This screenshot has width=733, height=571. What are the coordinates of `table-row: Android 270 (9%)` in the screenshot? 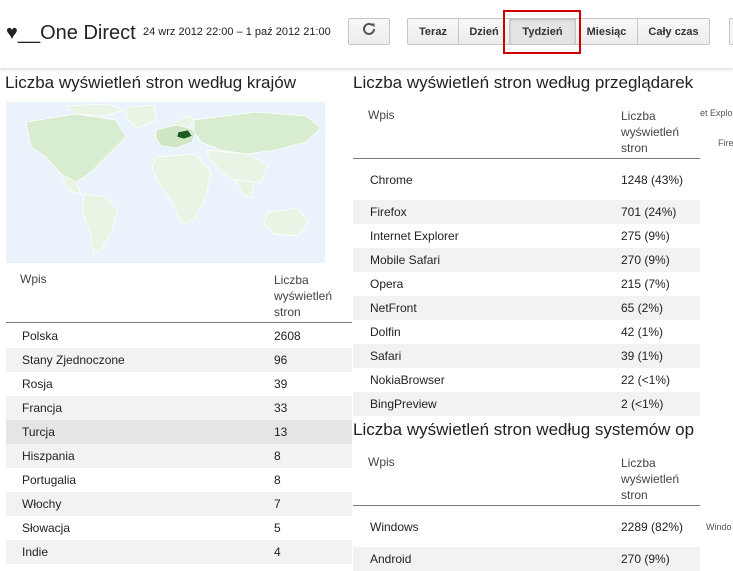 It's located at (526, 559).